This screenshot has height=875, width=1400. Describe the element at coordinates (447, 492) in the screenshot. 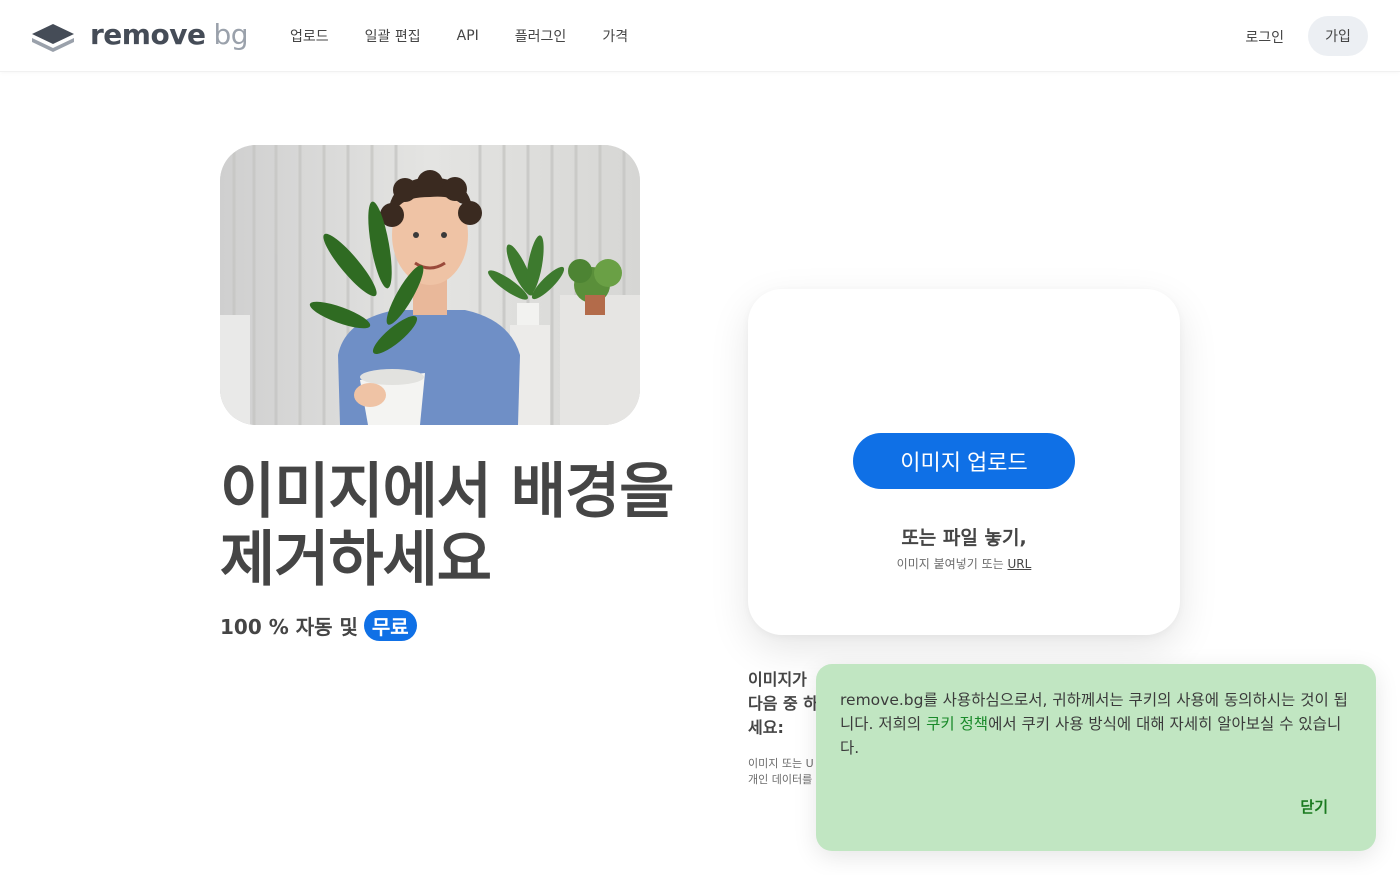

I see `page-title-line1: 이미지에서 배경을` at that location.